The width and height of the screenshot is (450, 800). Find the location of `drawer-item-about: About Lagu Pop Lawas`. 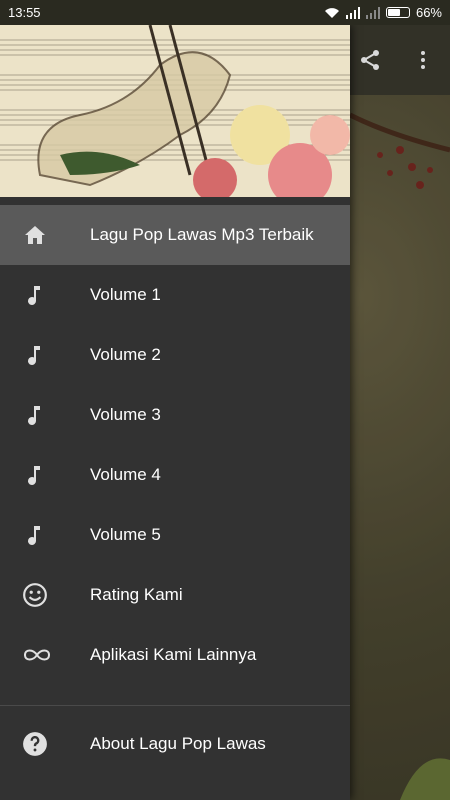

drawer-item-about: About Lagu Pop Lawas is located at coordinates (175, 744).